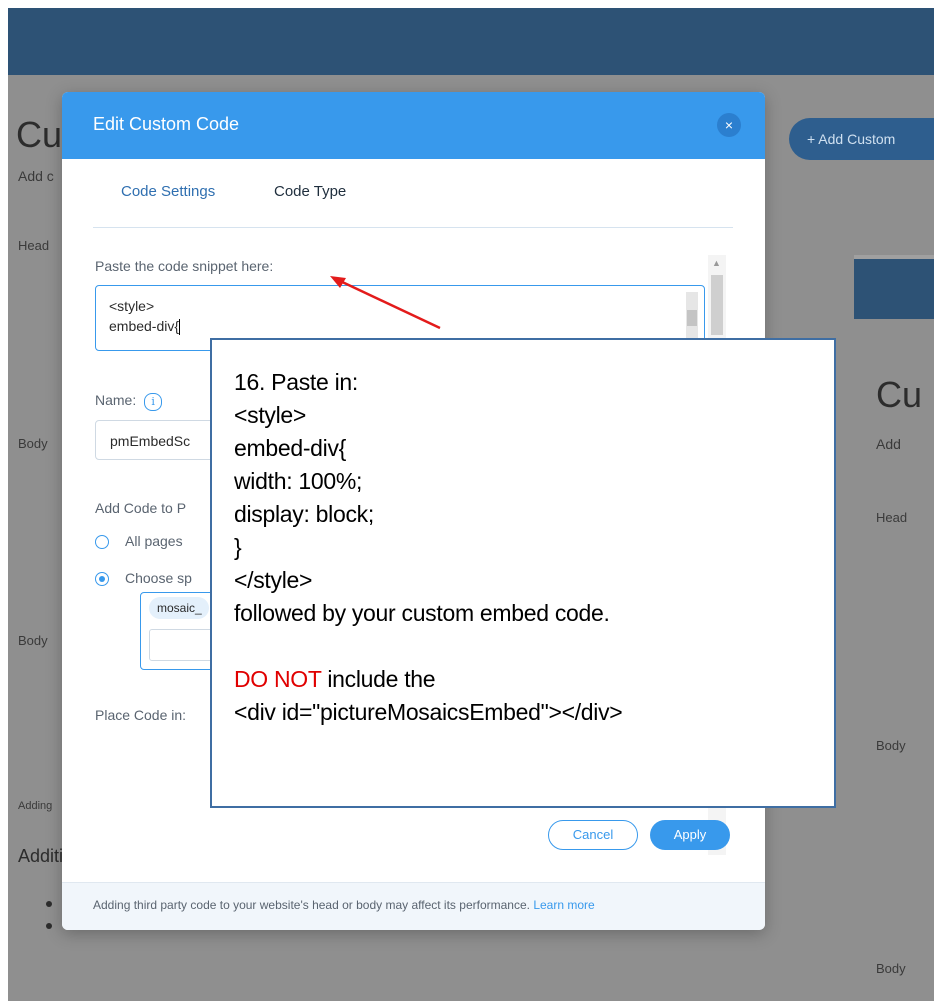 This screenshot has width=934, height=1006. I want to click on callout-warning-rest: include the, so click(378, 679).